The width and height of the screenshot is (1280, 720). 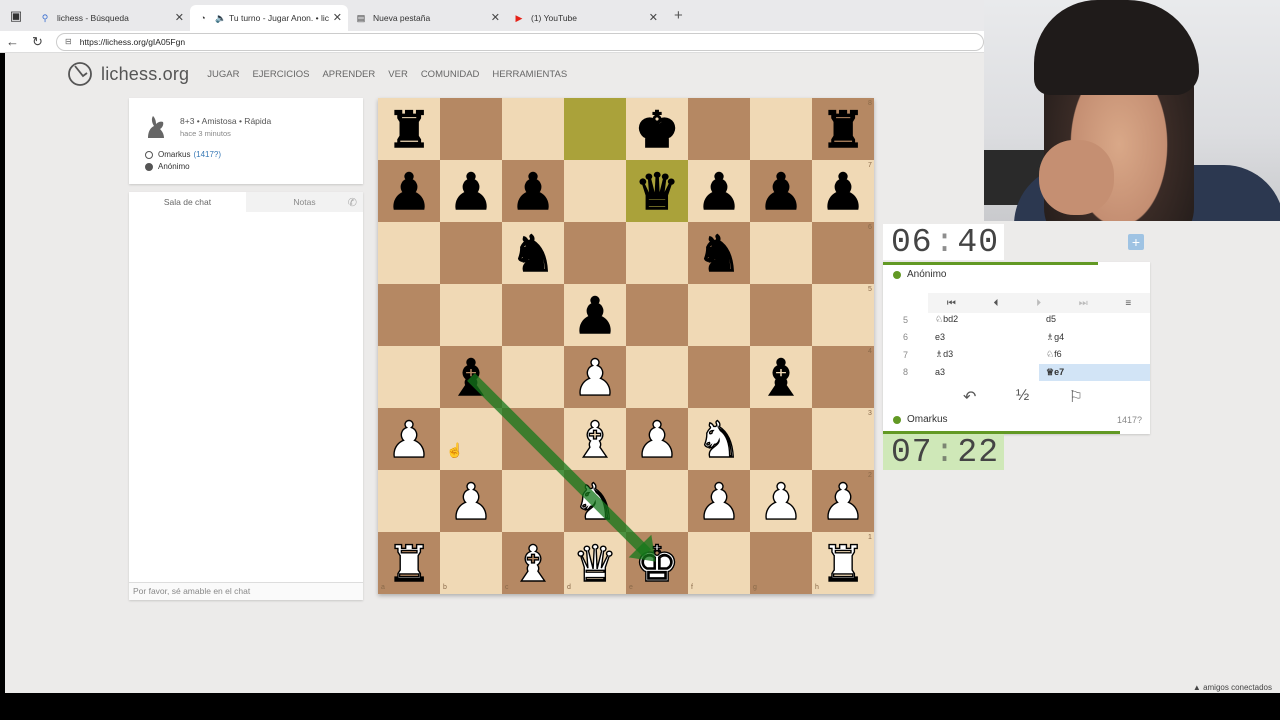 What do you see at coordinates (409, 129) in the screenshot?
I see `square-a8` at bounding box center [409, 129].